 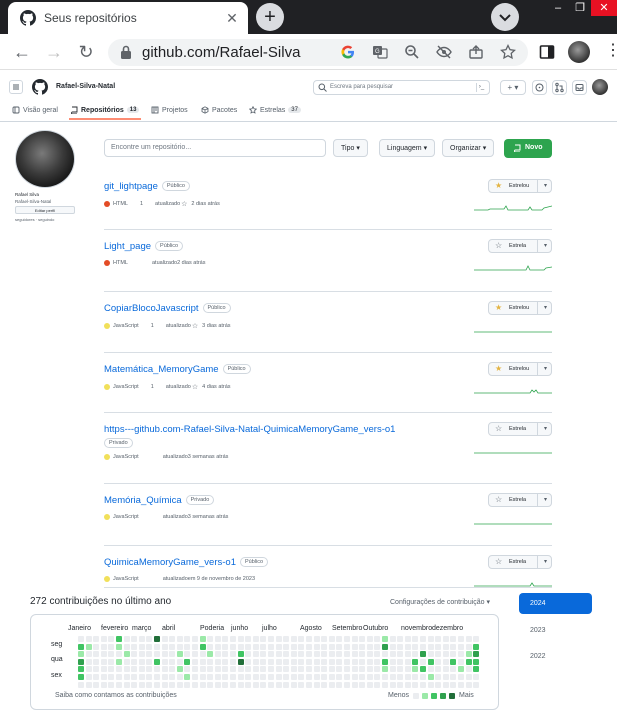 I want to click on create-new-icon: + ▾, so click(x=513, y=87).